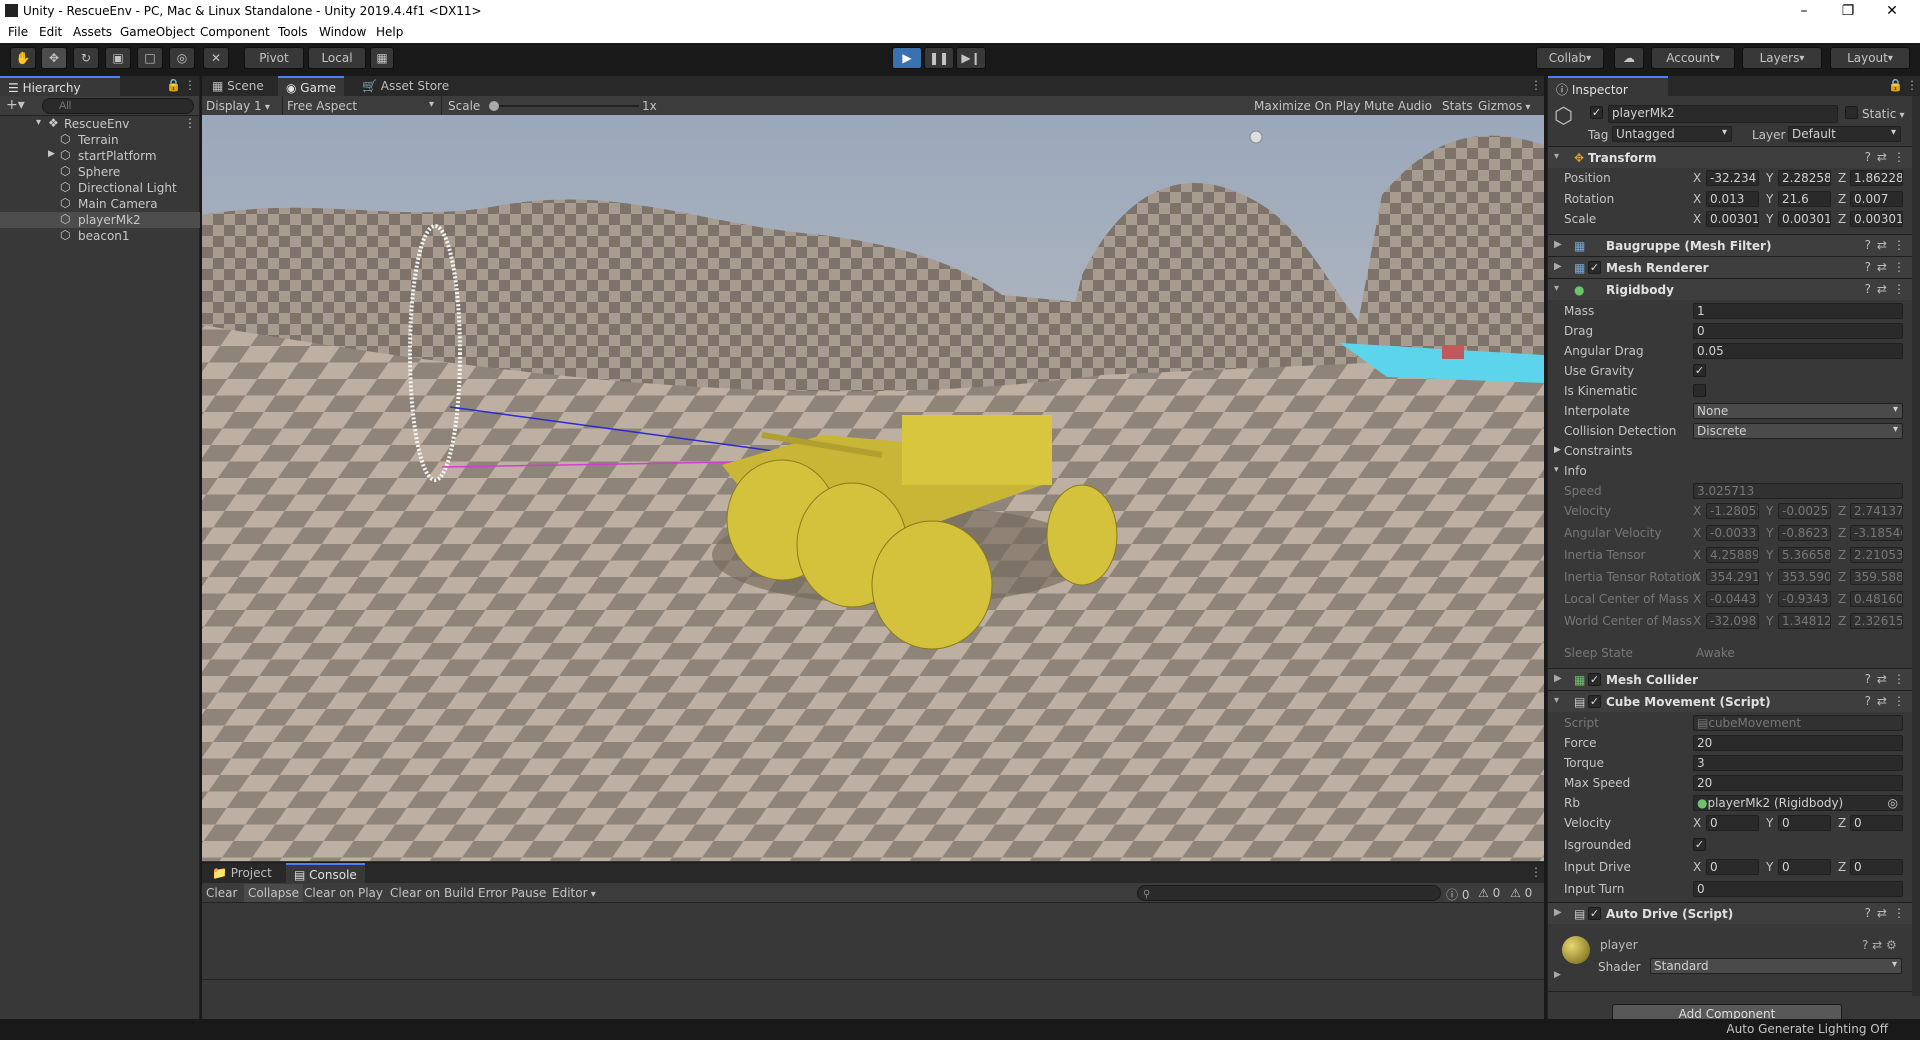 The width and height of the screenshot is (1920, 1040). Describe the element at coordinates (1699, 390) in the screenshot. I see `is-kinematic-checkbox` at that location.